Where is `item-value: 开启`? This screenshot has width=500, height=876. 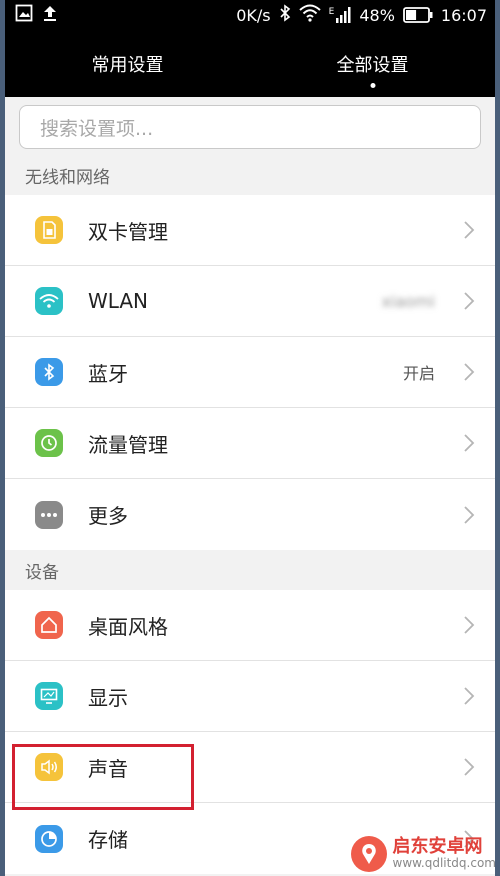
item-value: 开启 is located at coordinates (418, 373).